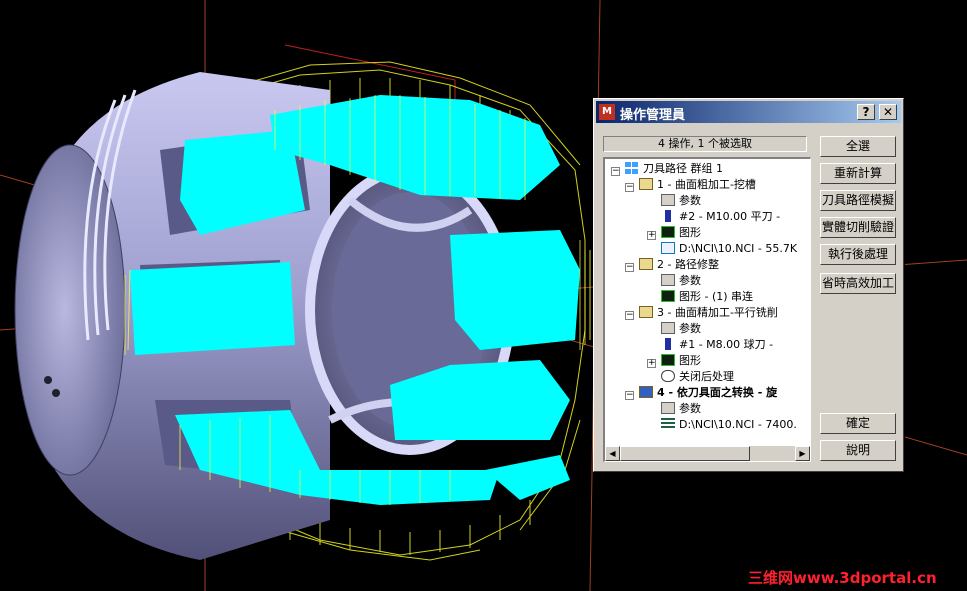 The width and height of the screenshot is (967, 591). I want to click on scroll-left-icon: ◀, so click(612, 453).